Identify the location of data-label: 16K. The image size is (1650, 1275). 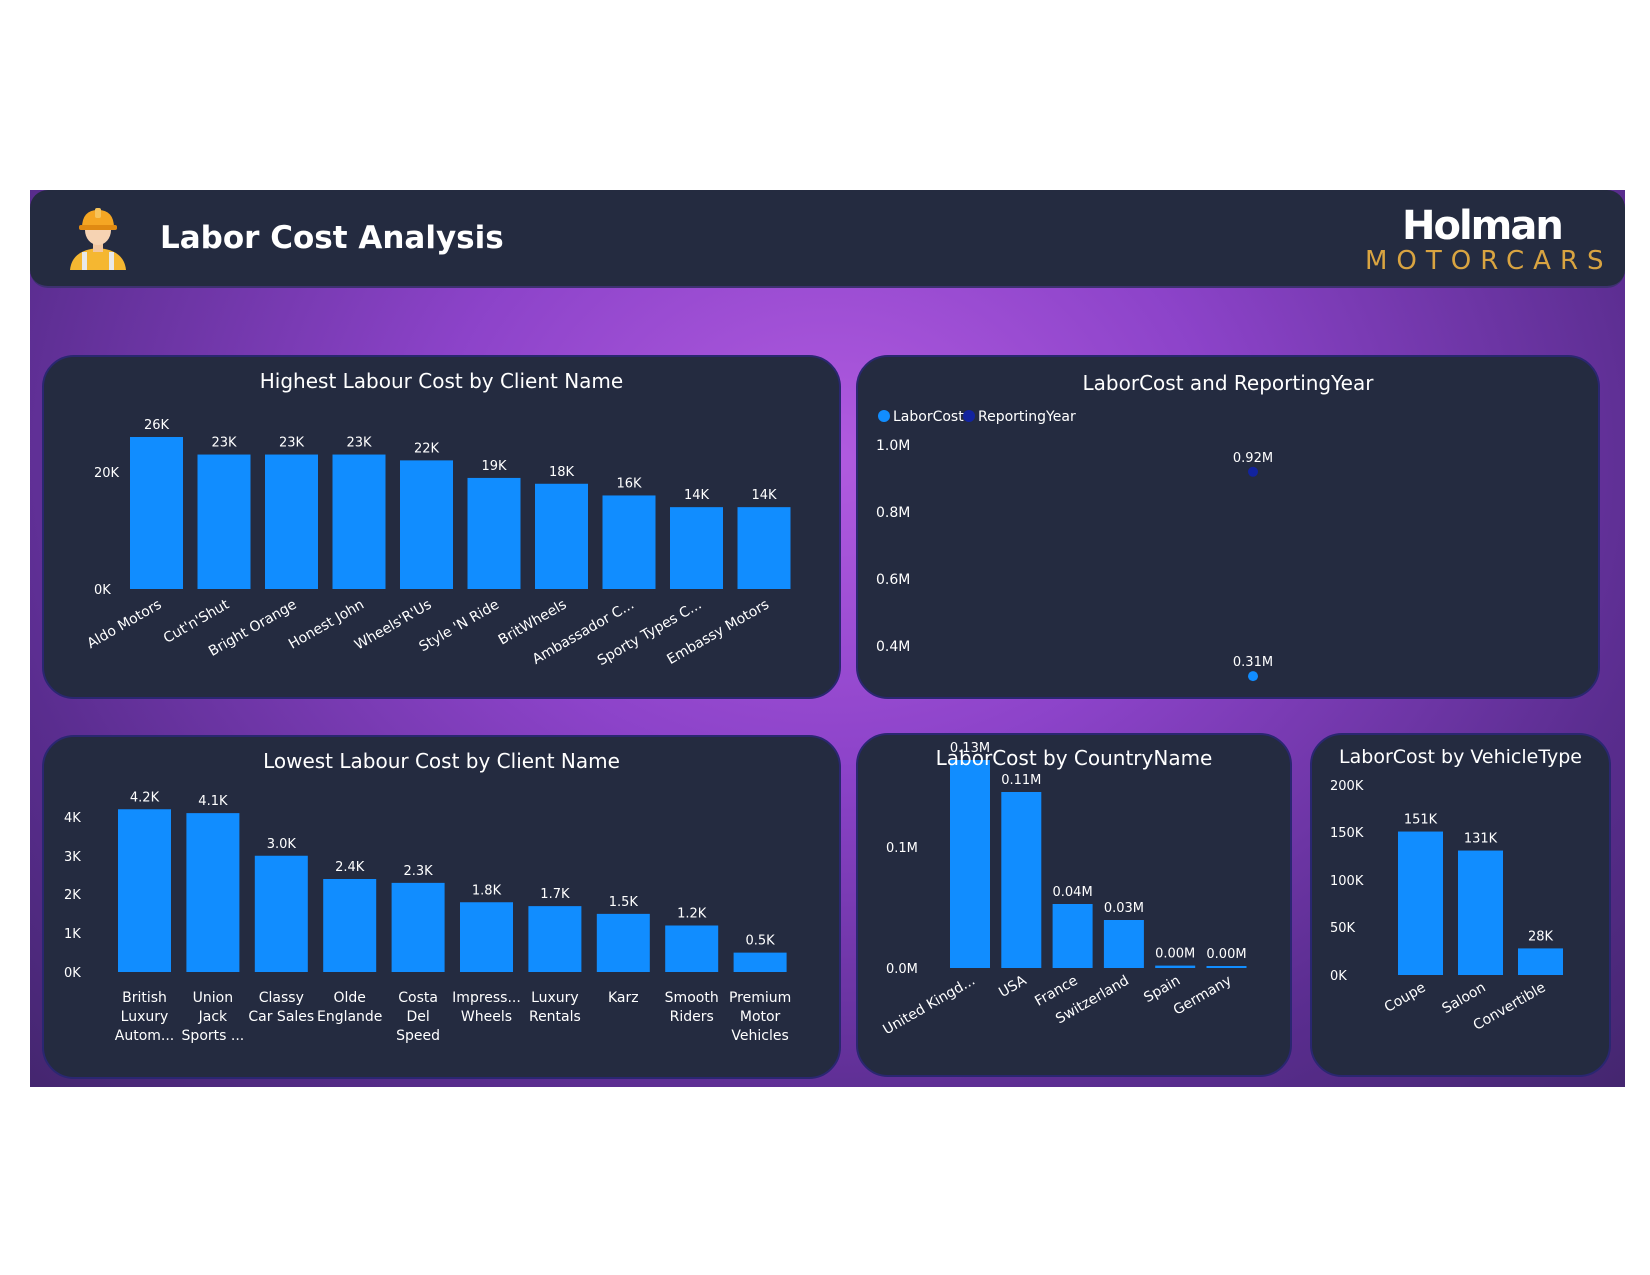
(629, 483).